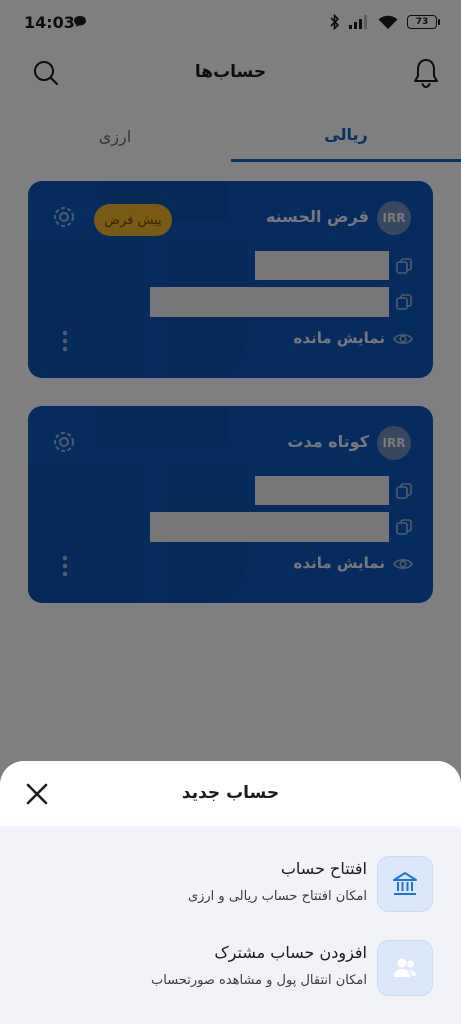 The width and height of the screenshot is (461, 1024). Describe the element at coordinates (259, 980) in the screenshot. I see `option-subtitle: امکان انتقال پول و مشاهده صورتحساب` at that location.